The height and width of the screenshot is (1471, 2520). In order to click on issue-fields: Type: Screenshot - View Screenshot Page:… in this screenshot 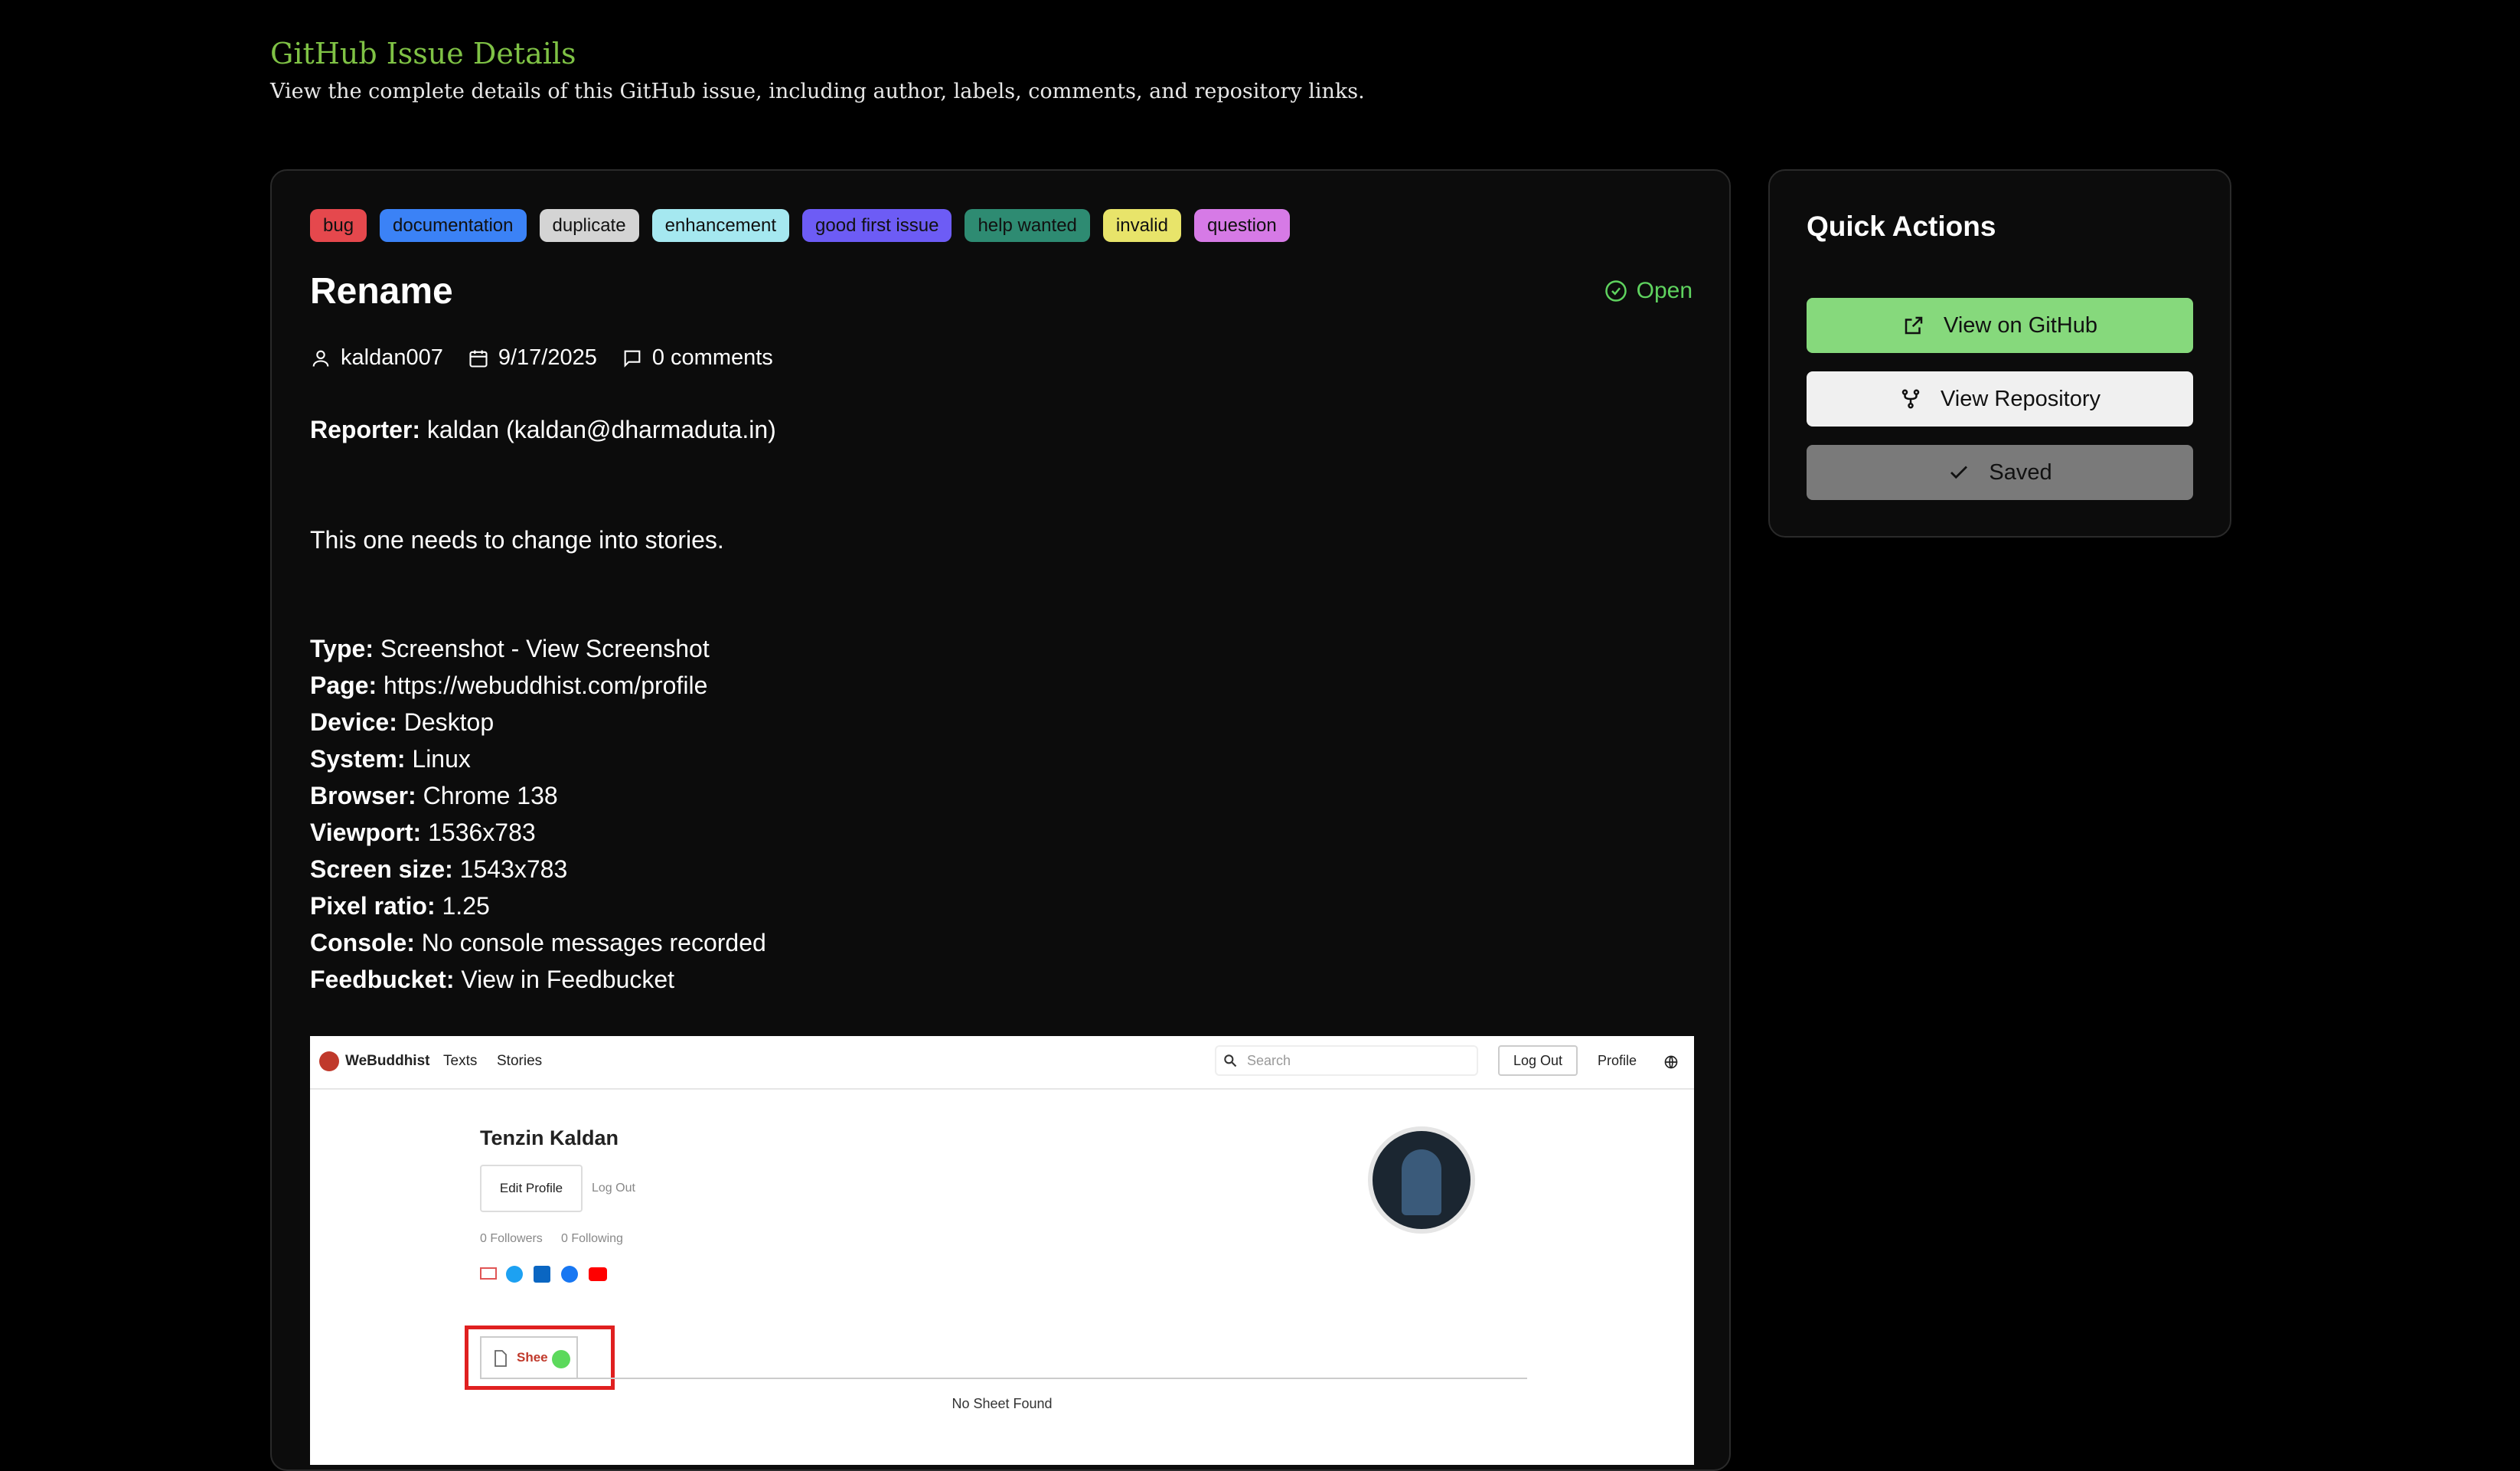, I will do `click(538, 814)`.